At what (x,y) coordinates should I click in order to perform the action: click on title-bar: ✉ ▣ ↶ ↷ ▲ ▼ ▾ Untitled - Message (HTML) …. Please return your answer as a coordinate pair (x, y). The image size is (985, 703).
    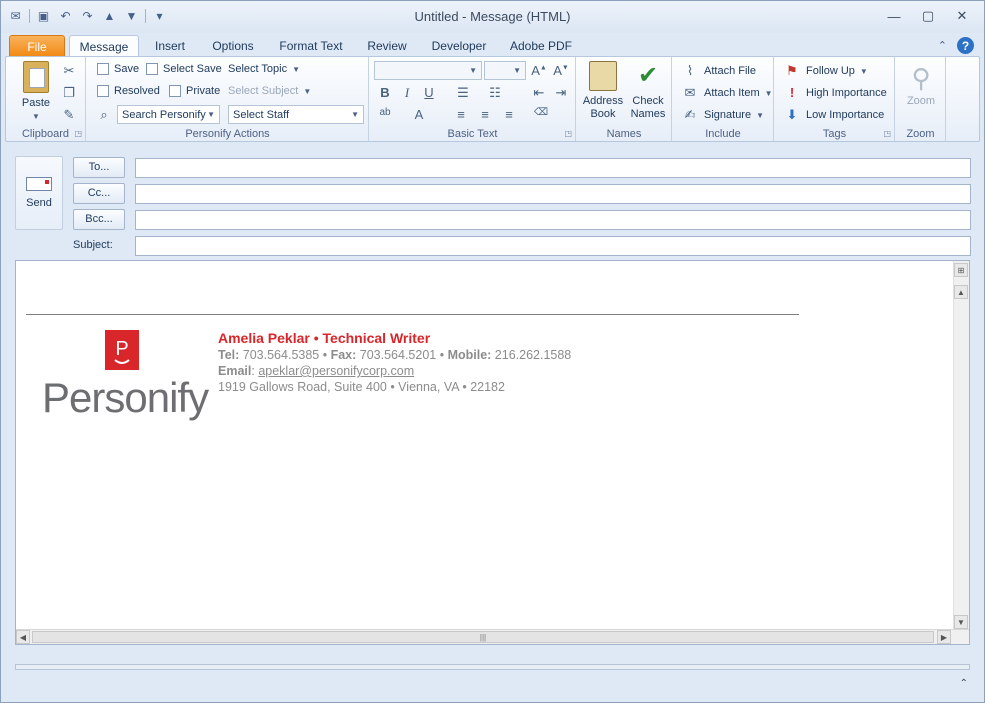
    Looking at the image, I should click on (492, 17).